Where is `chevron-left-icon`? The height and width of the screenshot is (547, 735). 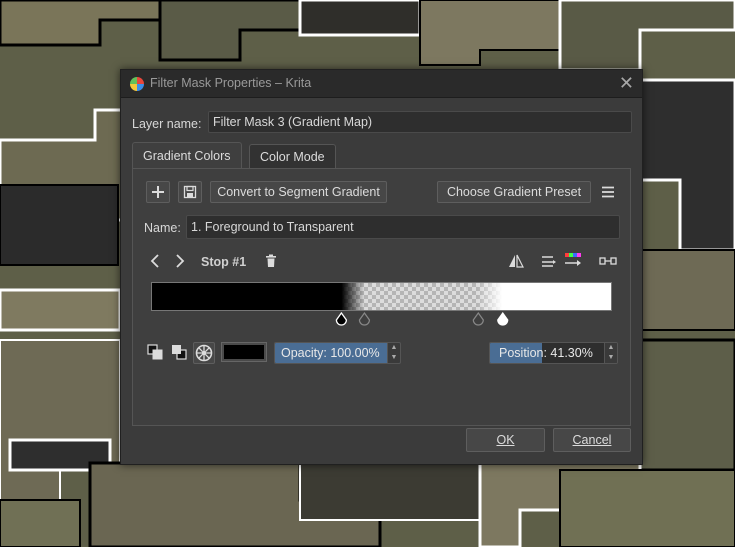
chevron-left-icon is located at coordinates (155, 261).